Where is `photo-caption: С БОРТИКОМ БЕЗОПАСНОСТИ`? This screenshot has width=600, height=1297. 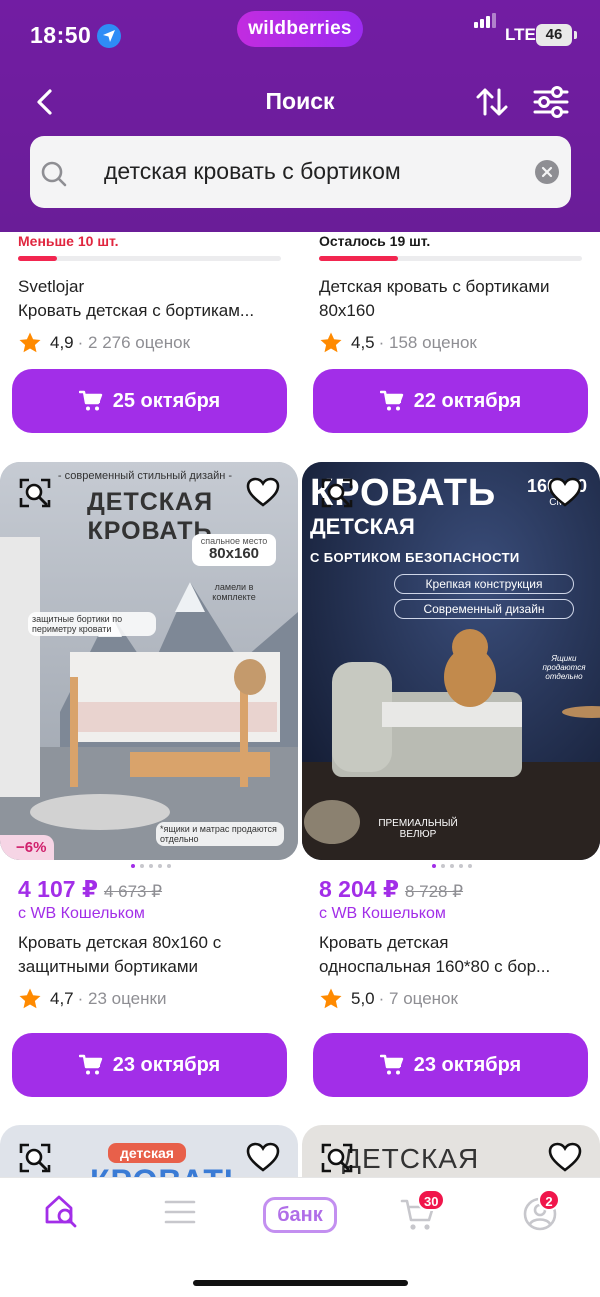 photo-caption: С БОРТИКОМ БЕЗОПАСНОСТИ is located at coordinates (415, 557).